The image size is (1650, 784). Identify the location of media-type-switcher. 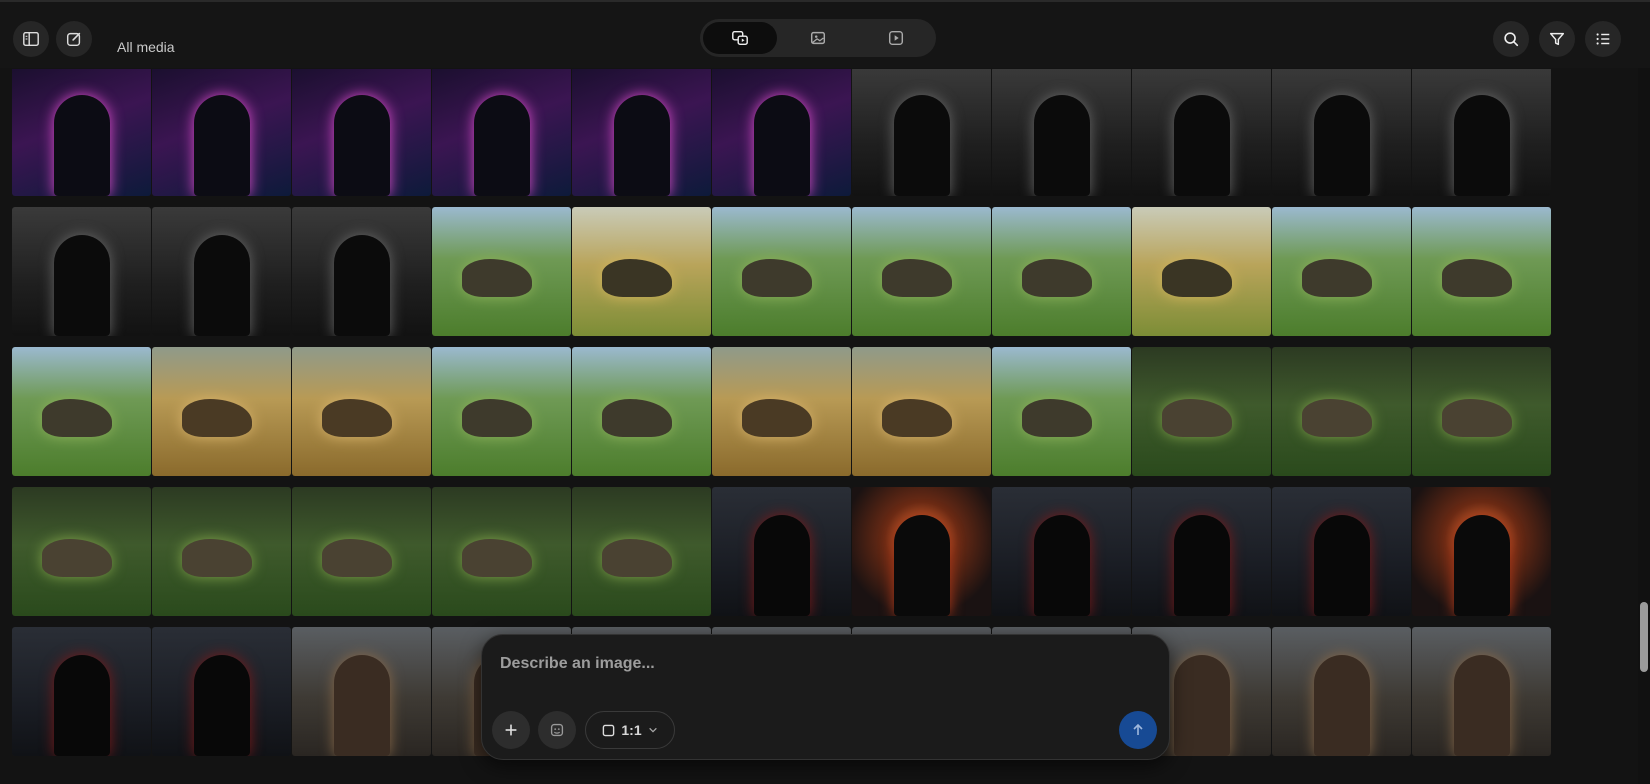
(818, 38).